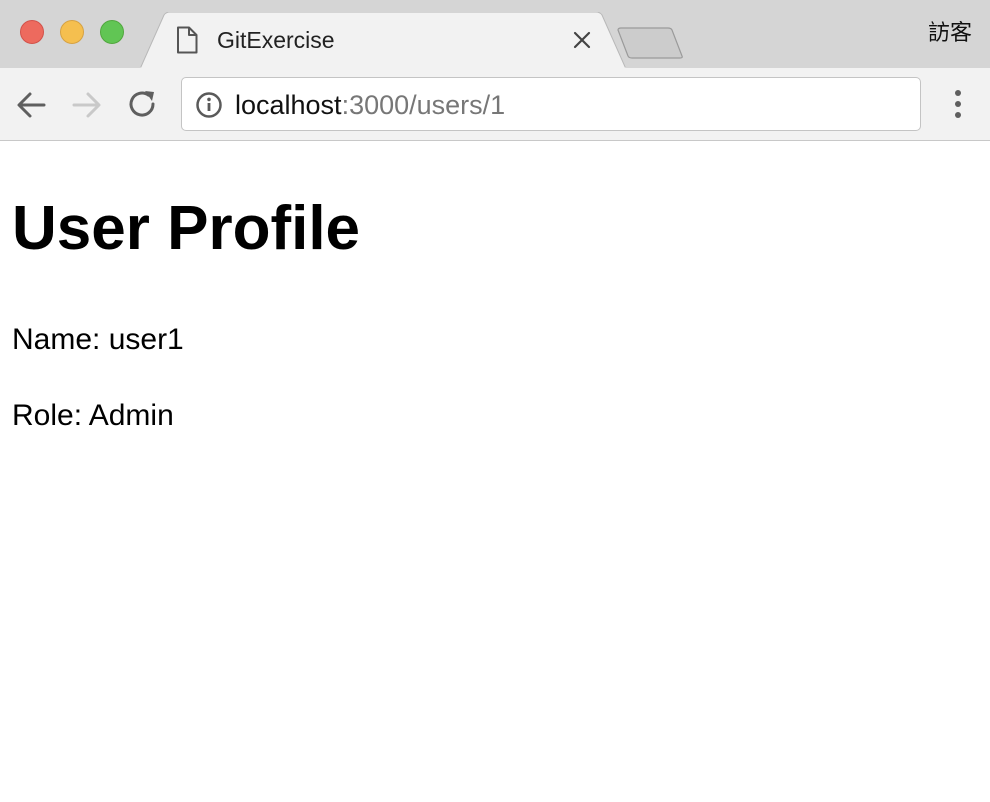 Image resolution: width=990 pixels, height=802 pixels. I want to click on browser-toolbar: localhost:3000/users/1, so click(495, 104).